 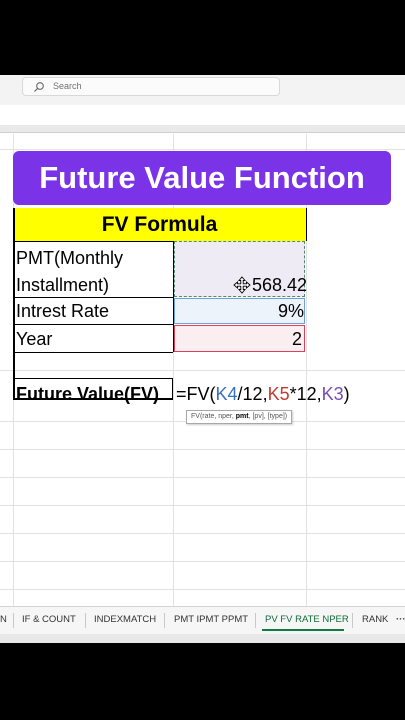 What do you see at coordinates (268, 416) in the screenshot?
I see `tooltip-suffix: , [pv], [type])` at bounding box center [268, 416].